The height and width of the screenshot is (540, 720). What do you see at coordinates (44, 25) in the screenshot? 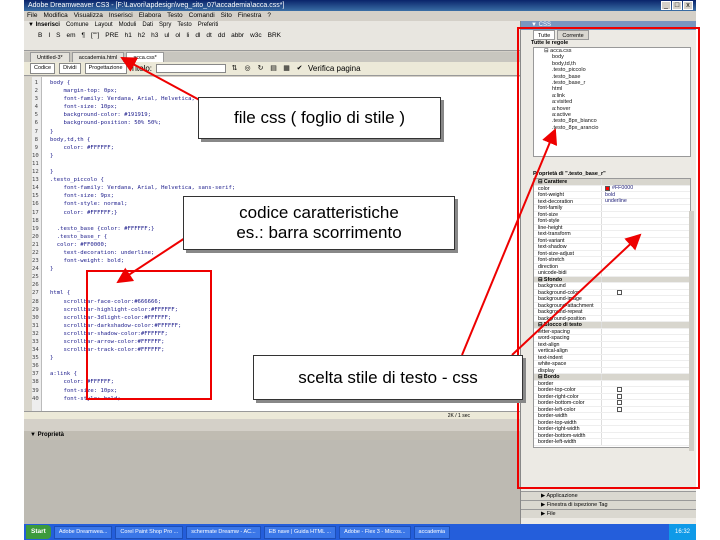
I see `insert-bar-title: ▼ Inserisci` at bounding box center [44, 25].